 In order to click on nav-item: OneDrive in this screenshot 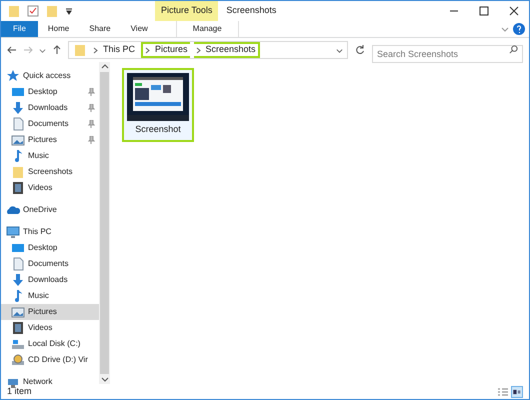, I will do `click(50, 210)`.